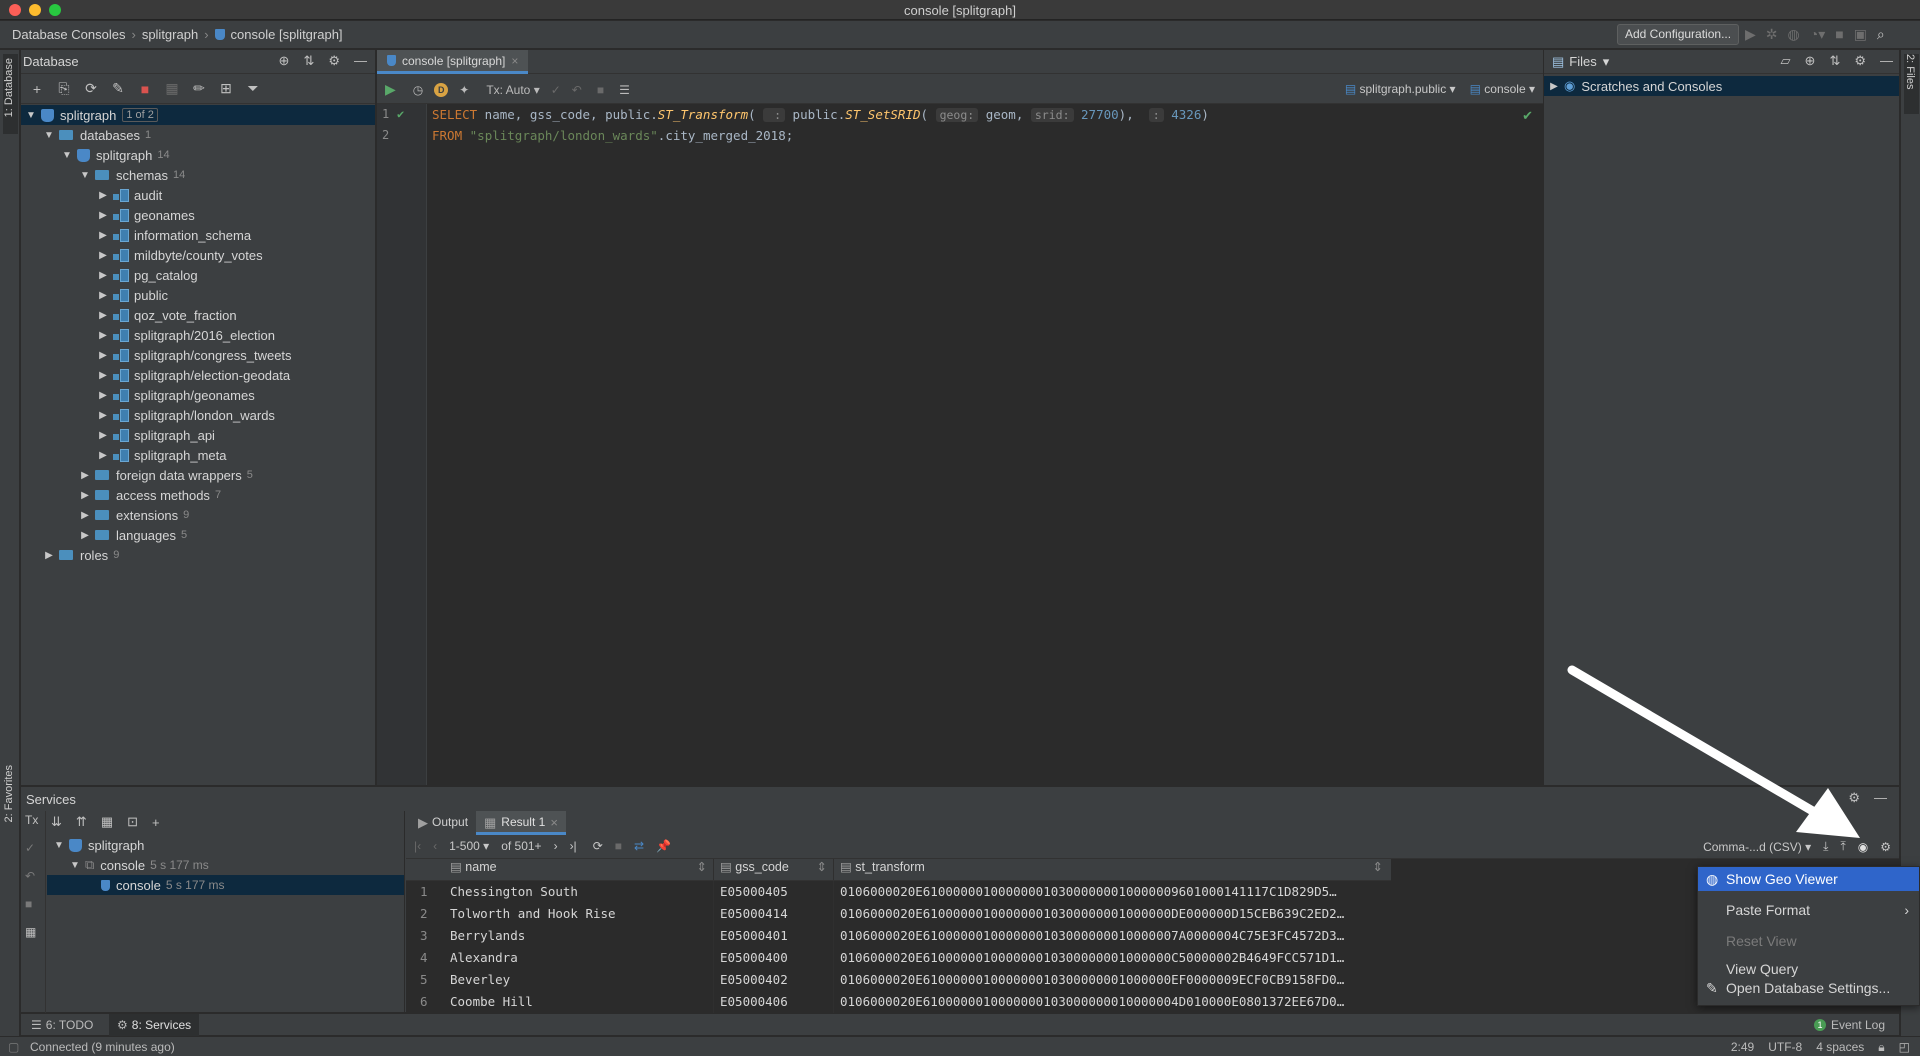  What do you see at coordinates (639, 846) in the screenshot?
I see `compare-icon: ⇄` at bounding box center [639, 846].